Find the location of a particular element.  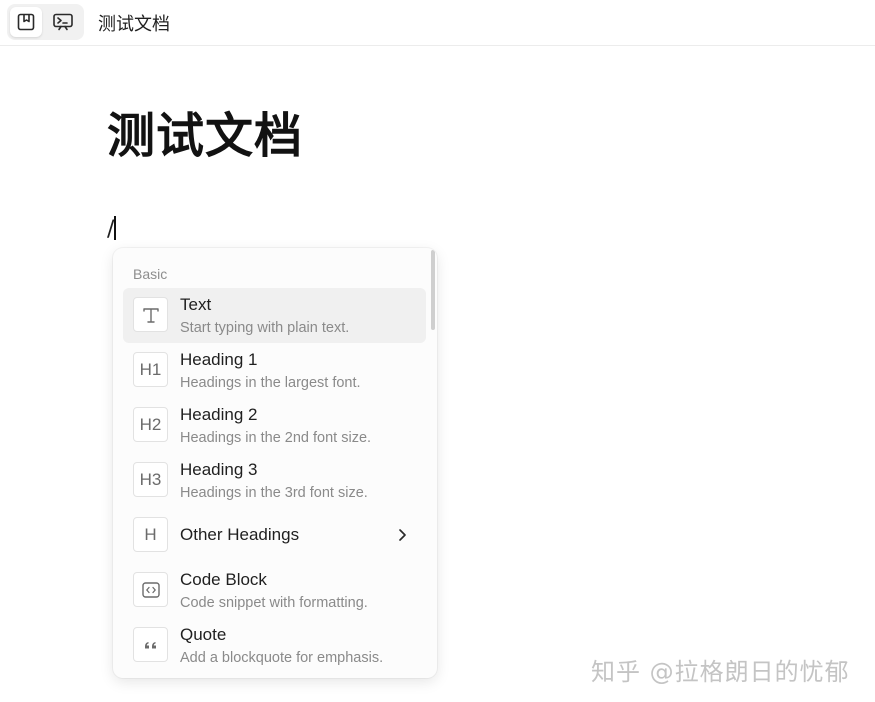

menu-item-description: Headings in the 2nd font size. is located at coordinates (276, 438).